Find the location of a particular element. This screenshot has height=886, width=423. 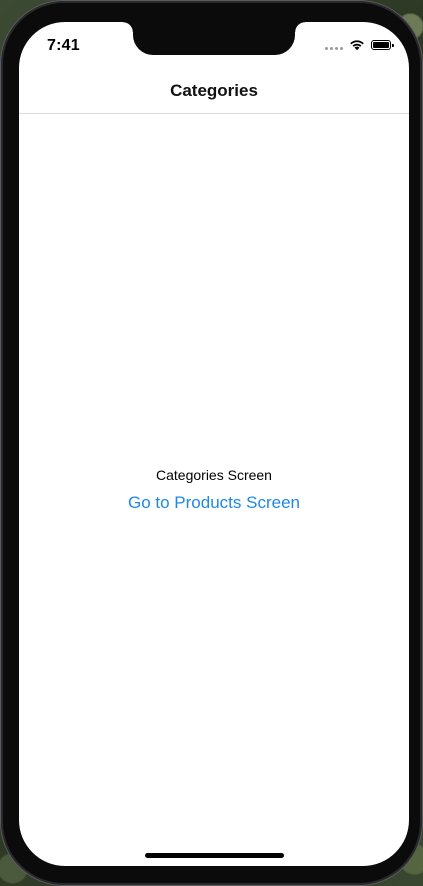

status-bar-icons is located at coordinates (359, 45).